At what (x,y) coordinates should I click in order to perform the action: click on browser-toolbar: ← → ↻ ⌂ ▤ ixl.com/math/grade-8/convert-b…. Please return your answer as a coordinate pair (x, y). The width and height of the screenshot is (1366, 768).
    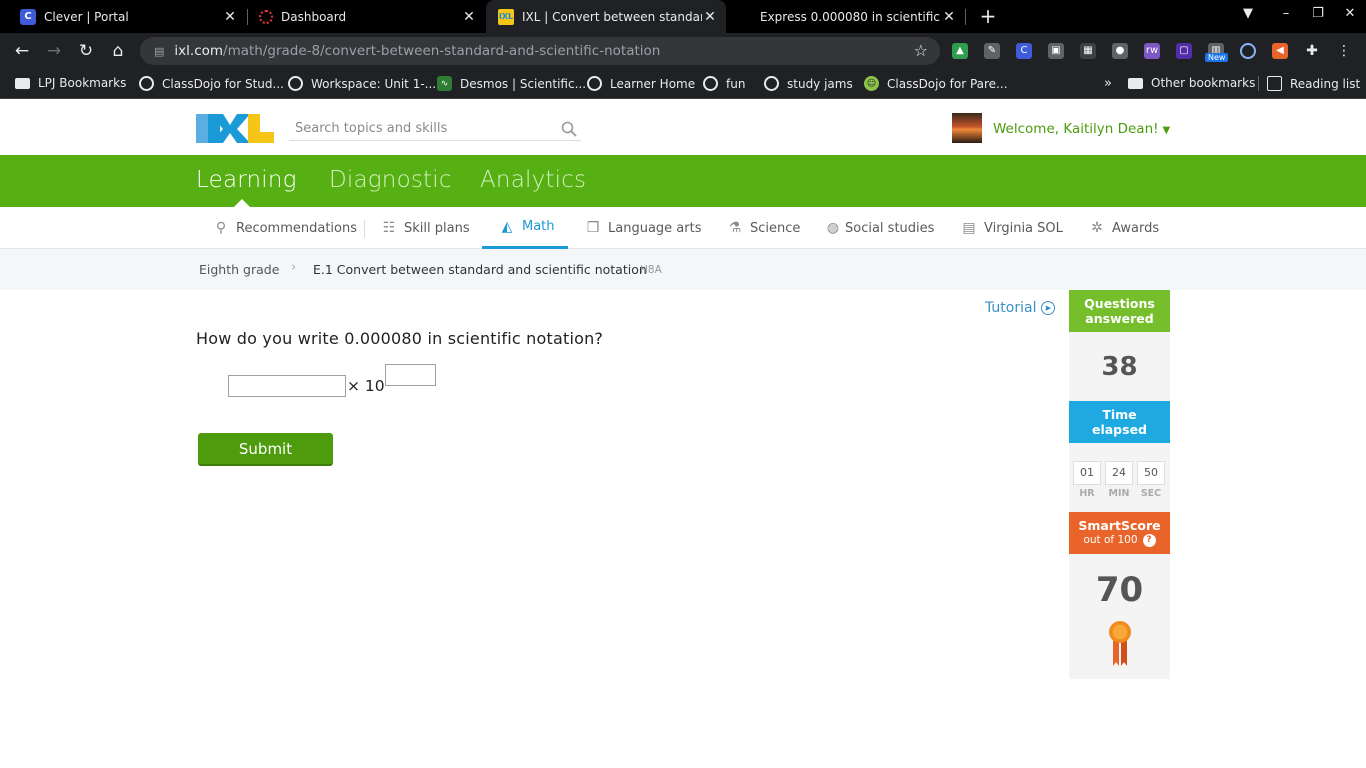
    Looking at the image, I should click on (683, 51).